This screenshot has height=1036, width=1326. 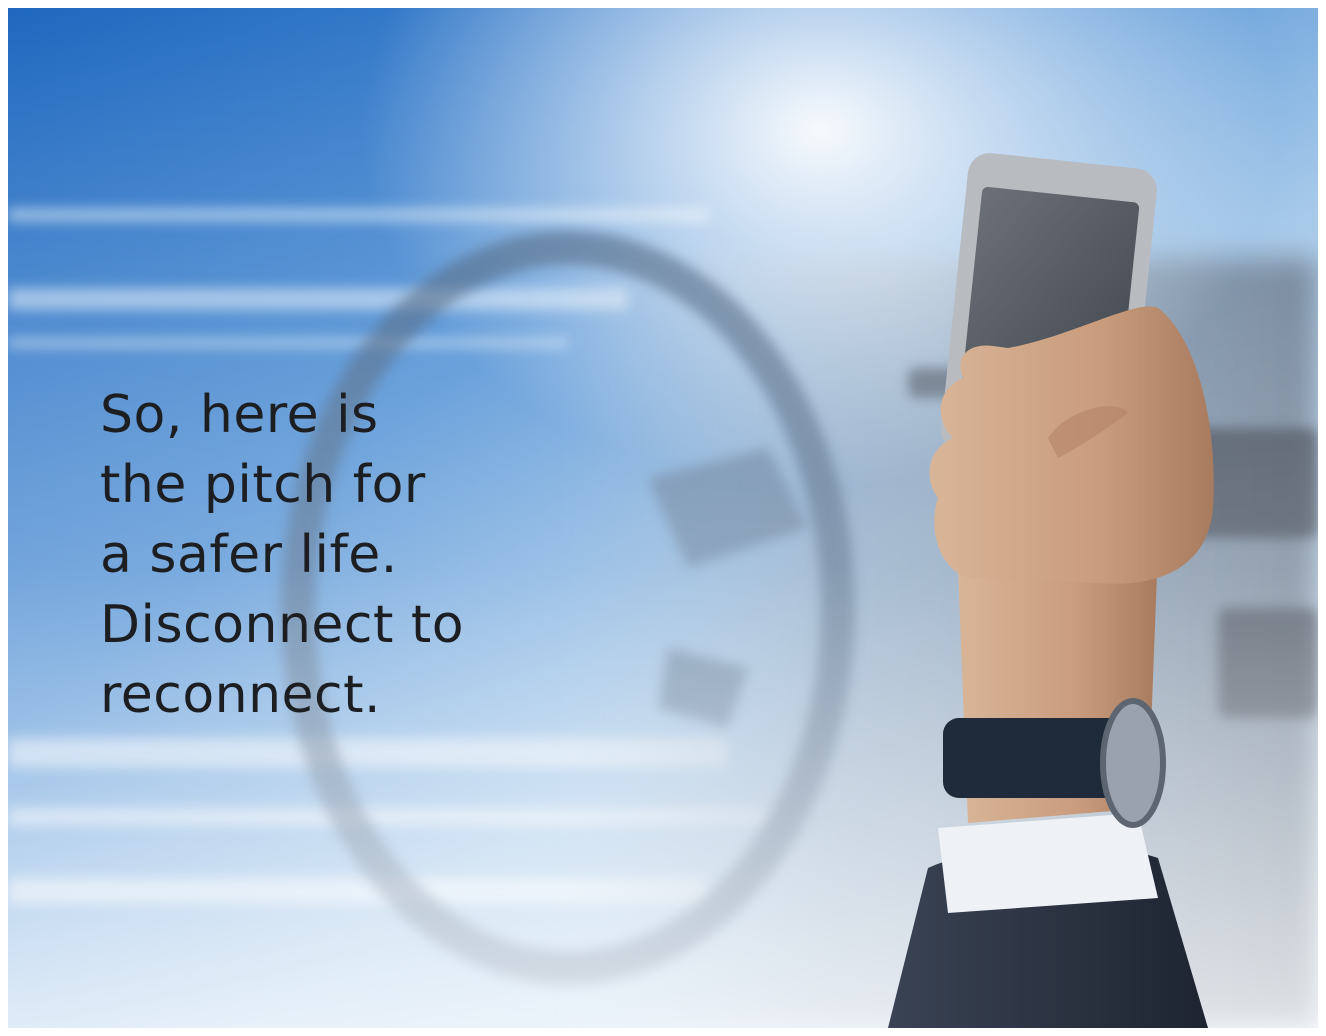 What do you see at coordinates (241, 695) in the screenshot?
I see `headline-line-5: reconnect.` at bounding box center [241, 695].